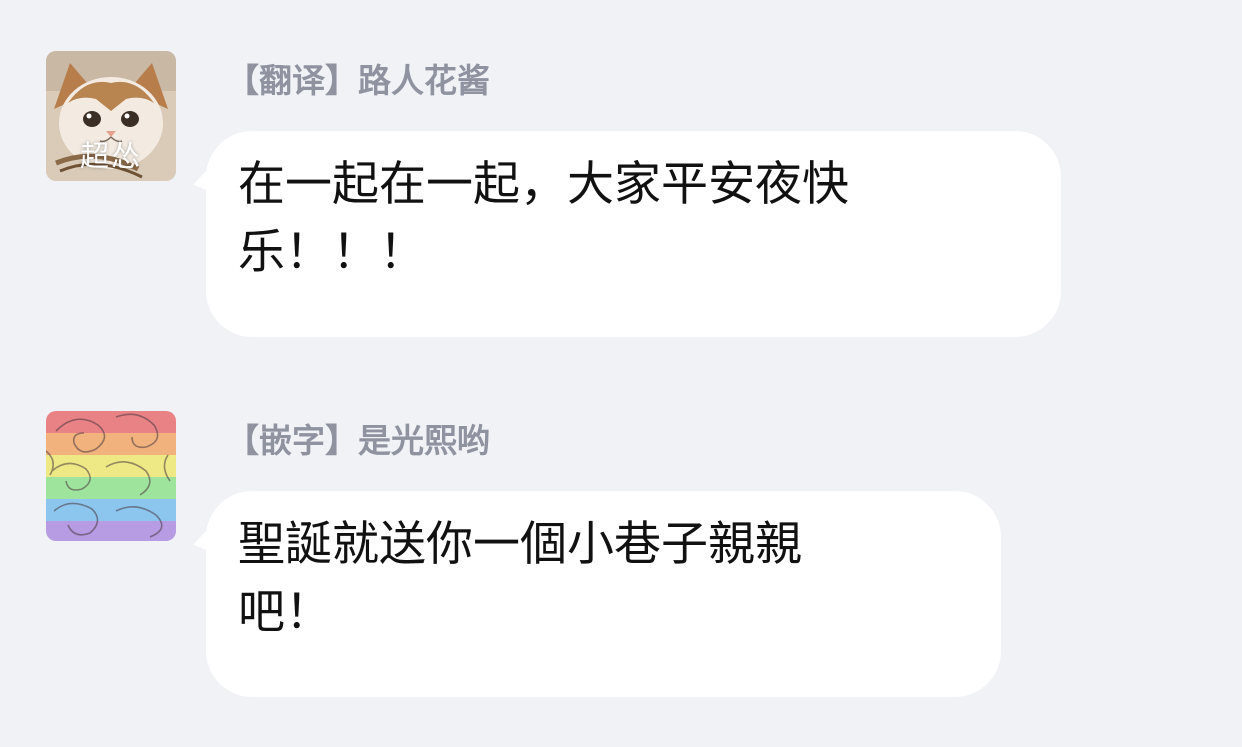  What do you see at coordinates (543, 184) in the screenshot?
I see `message-text-line: 在一起在一起，大家平安夜快` at bounding box center [543, 184].